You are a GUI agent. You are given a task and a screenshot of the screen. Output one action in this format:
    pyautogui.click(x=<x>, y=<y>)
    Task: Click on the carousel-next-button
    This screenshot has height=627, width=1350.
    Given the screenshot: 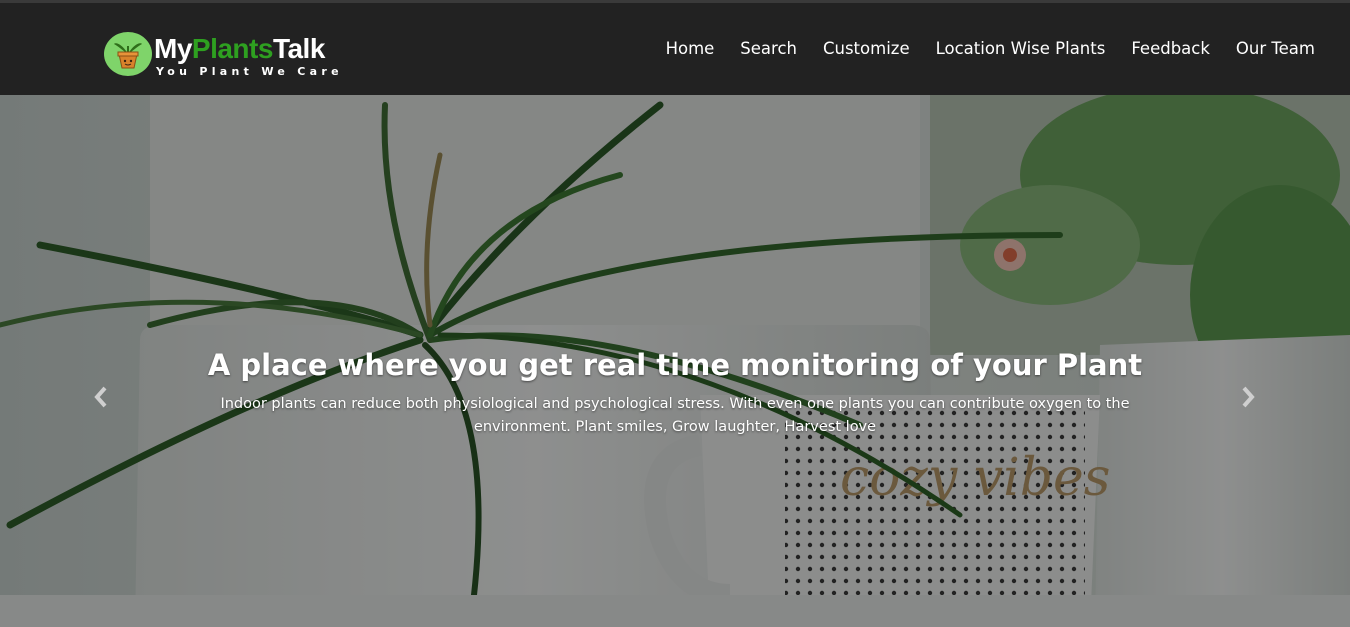 What is the action you would take?
    pyautogui.click(x=1248, y=397)
    